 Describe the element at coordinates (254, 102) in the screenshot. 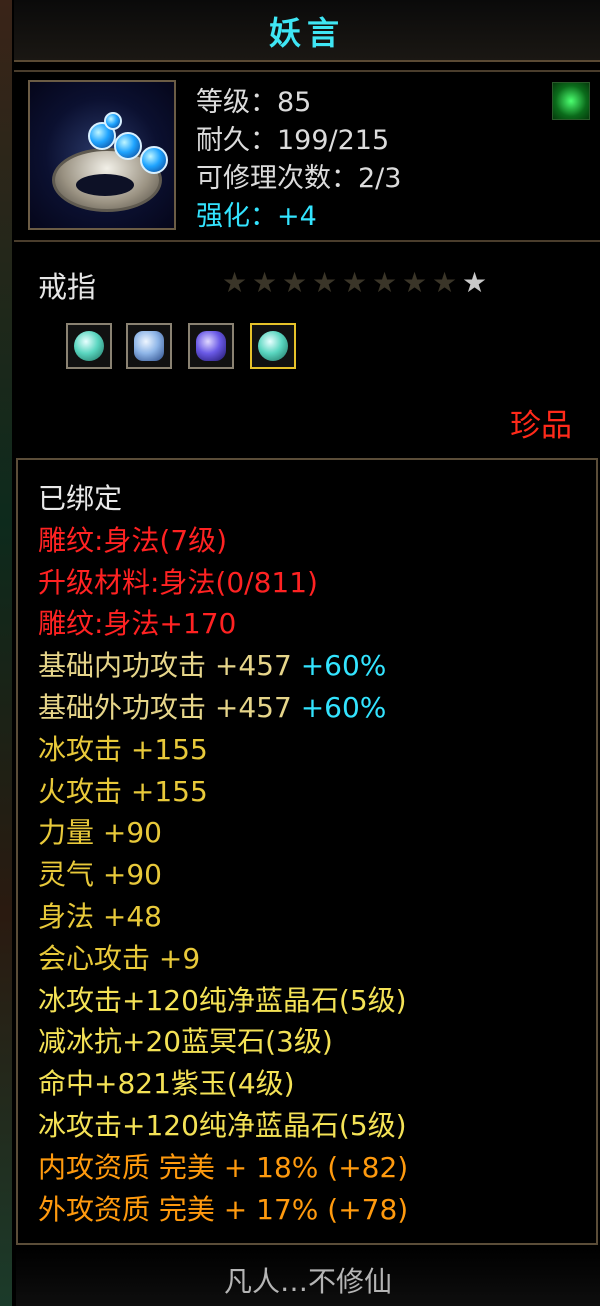

I see `level-text: 等级：85` at that location.